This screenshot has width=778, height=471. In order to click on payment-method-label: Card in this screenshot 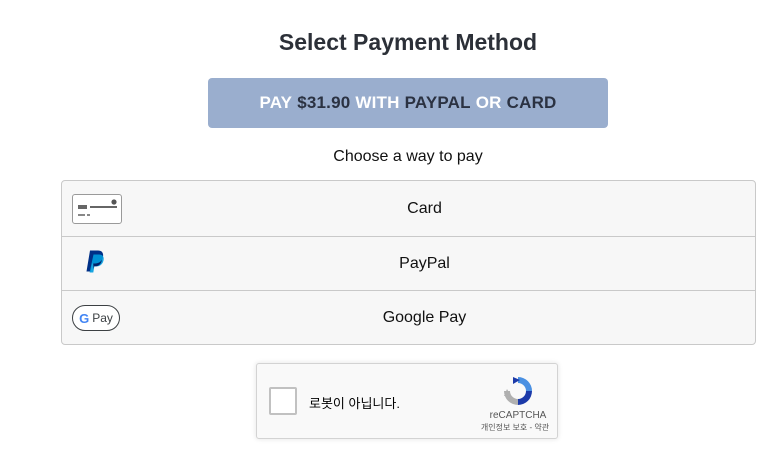, I will do `click(424, 208)`.